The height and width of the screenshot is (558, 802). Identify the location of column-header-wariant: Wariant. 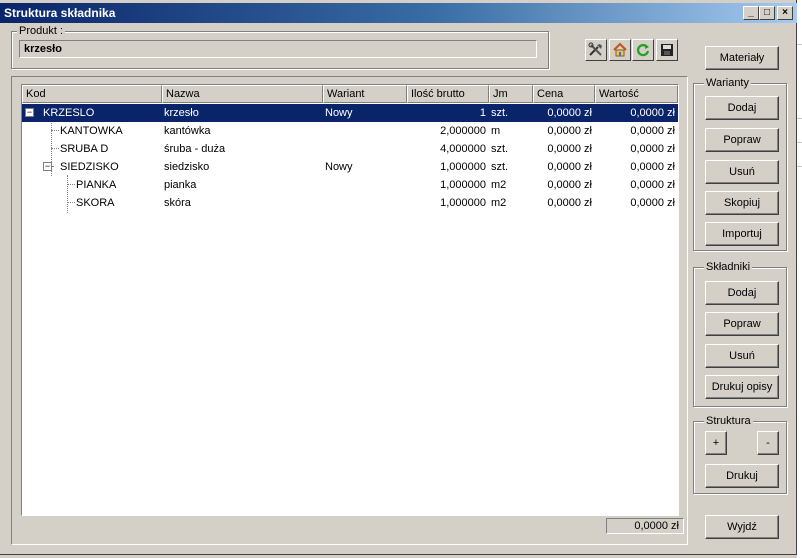
(365, 94).